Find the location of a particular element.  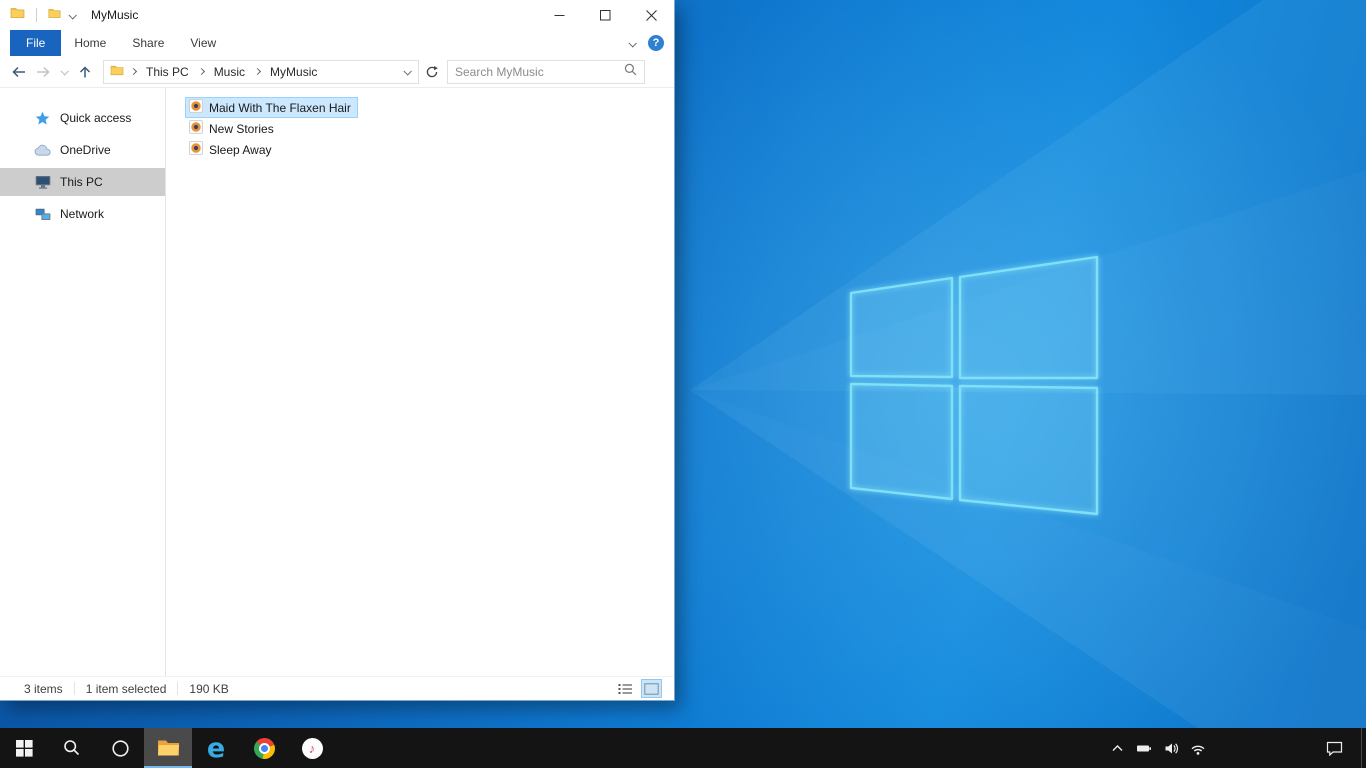

address-bar-row: This PC Music MyMusic is located at coordinates (337, 72).